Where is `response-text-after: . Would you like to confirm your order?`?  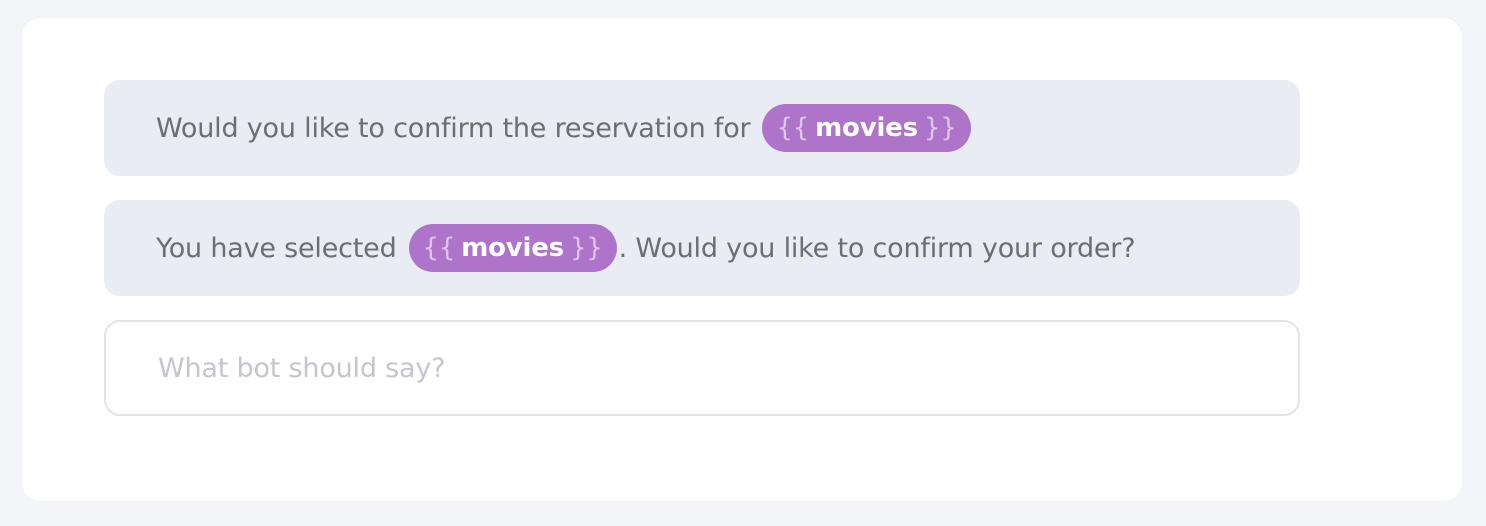
response-text-after: . Would you like to confirm your order? is located at coordinates (877, 248).